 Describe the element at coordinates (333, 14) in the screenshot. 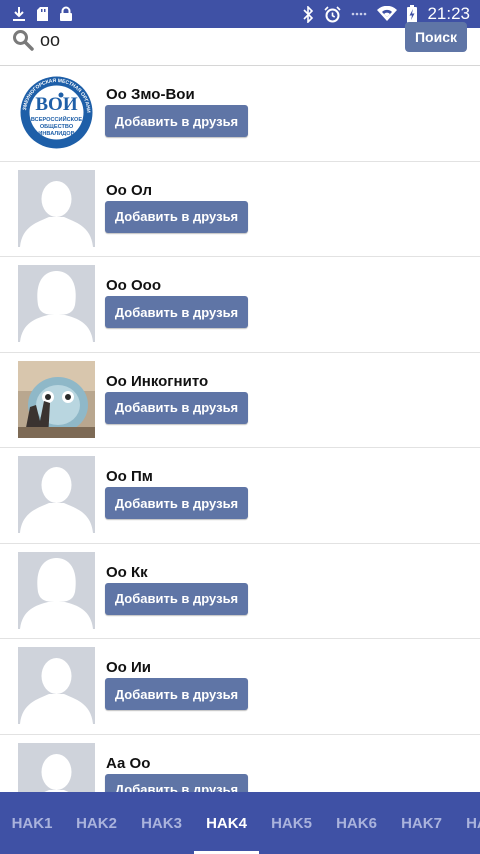

I see `alarm-icon` at that location.